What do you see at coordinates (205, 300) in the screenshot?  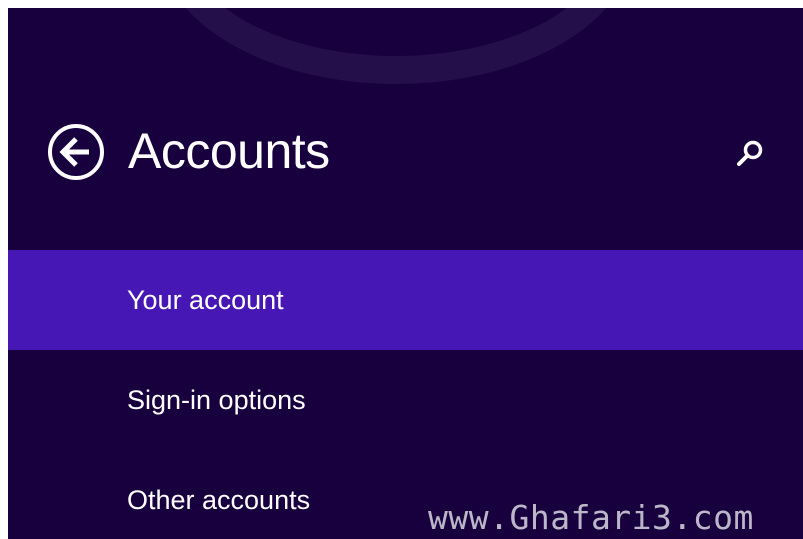 I see `nav-item-label: Your account` at bounding box center [205, 300].